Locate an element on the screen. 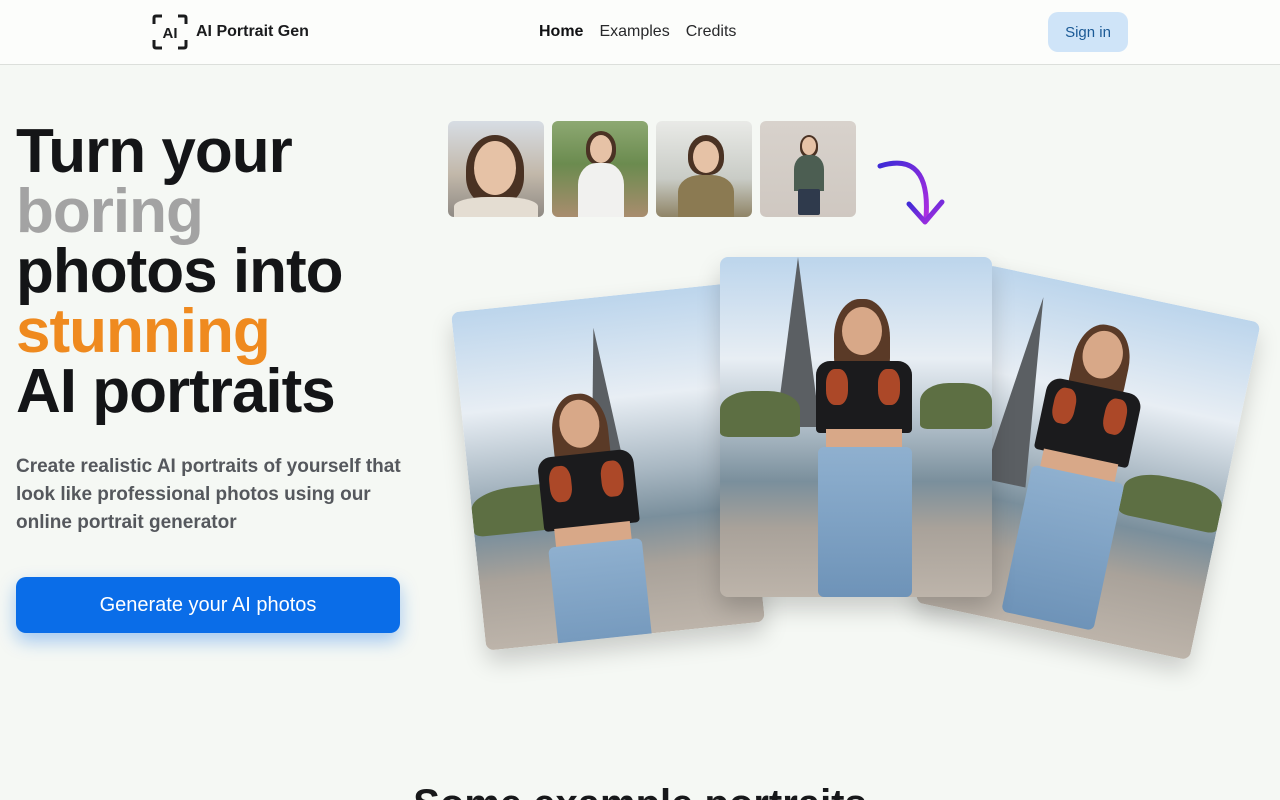 The image size is (1280, 800). logo: AI AI Portrait Gen is located at coordinates (230, 32).